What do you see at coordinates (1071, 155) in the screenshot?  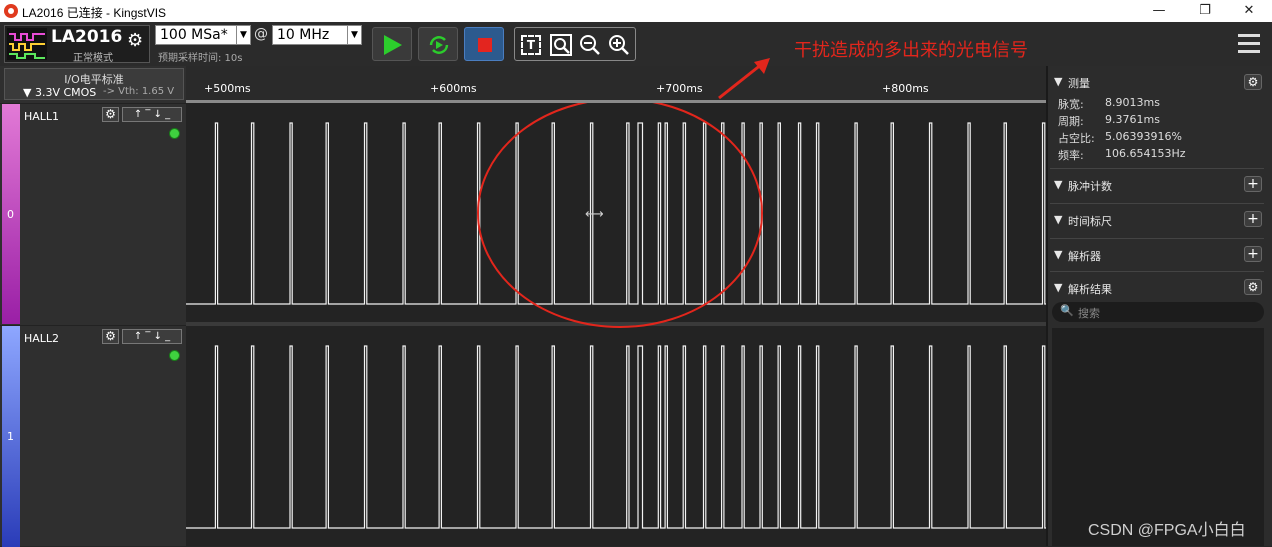 I see `measure-freq-label: 频率:` at bounding box center [1071, 155].